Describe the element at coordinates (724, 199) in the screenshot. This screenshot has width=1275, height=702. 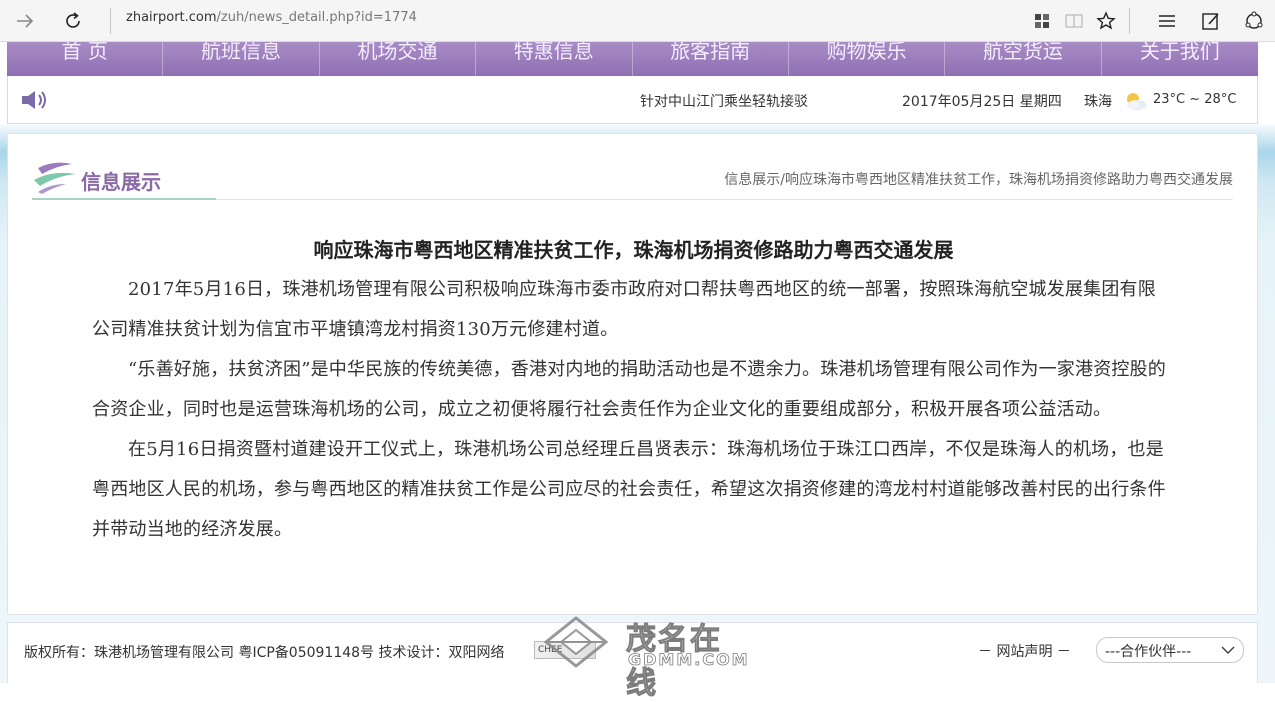
I see `section-divider` at that location.